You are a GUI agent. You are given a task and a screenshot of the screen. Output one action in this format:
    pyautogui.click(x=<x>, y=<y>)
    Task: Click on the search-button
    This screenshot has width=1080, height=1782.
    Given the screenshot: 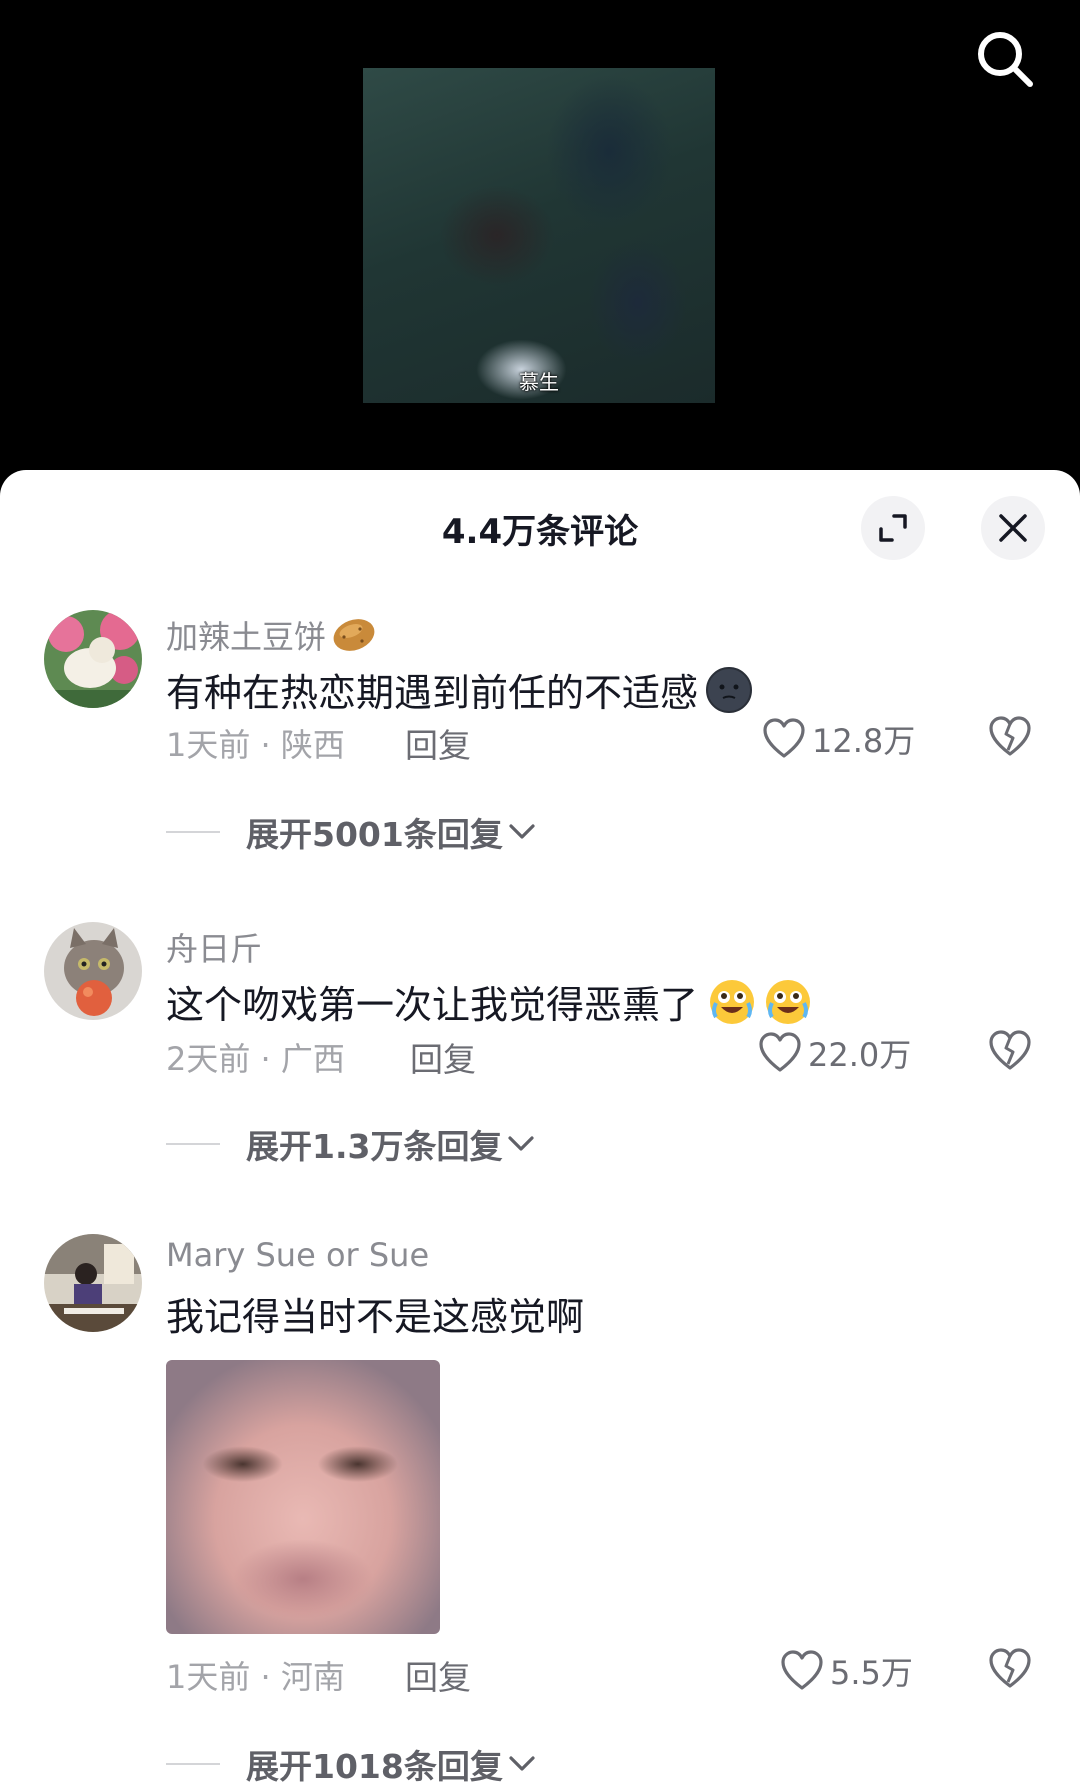 What is the action you would take?
    pyautogui.click(x=1005, y=59)
    